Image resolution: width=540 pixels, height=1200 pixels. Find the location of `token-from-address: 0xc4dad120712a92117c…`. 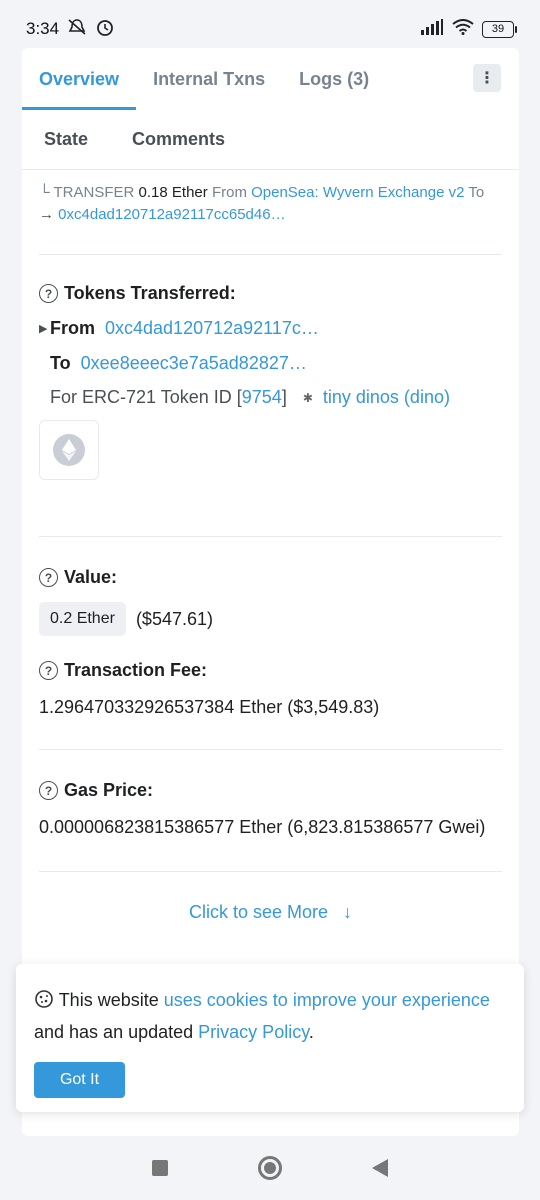

token-from-address: 0xc4dad120712a92117c… is located at coordinates (212, 328).